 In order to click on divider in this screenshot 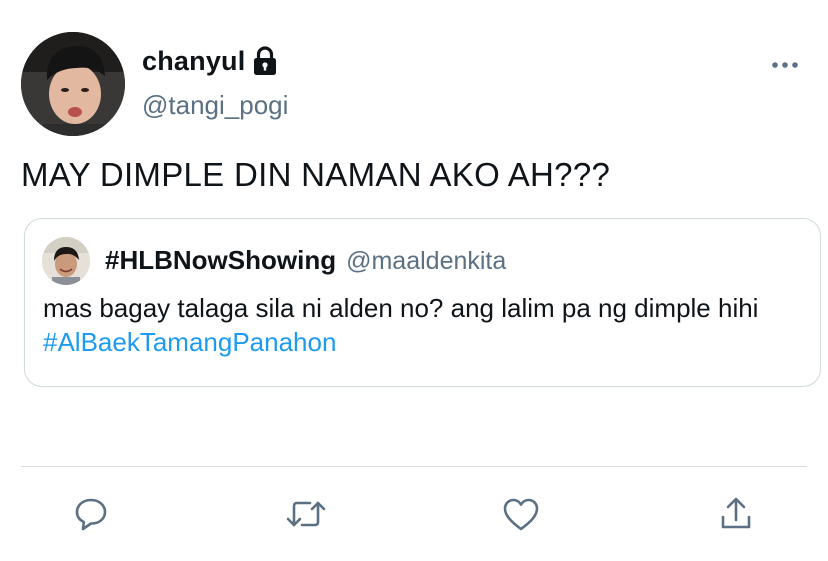, I will do `click(414, 466)`.